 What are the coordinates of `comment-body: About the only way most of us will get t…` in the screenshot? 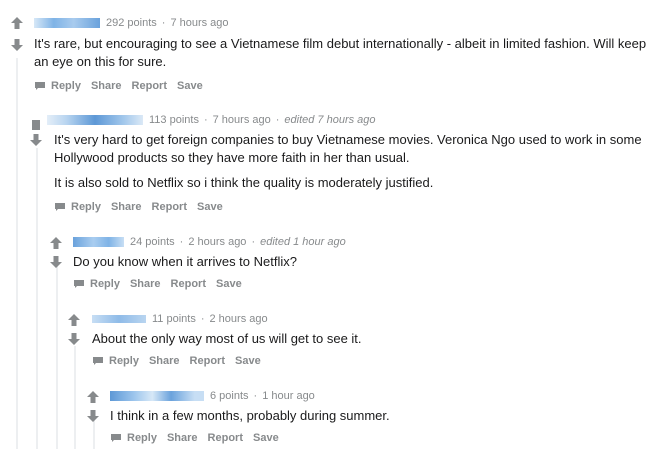 It's located at (367, 342).